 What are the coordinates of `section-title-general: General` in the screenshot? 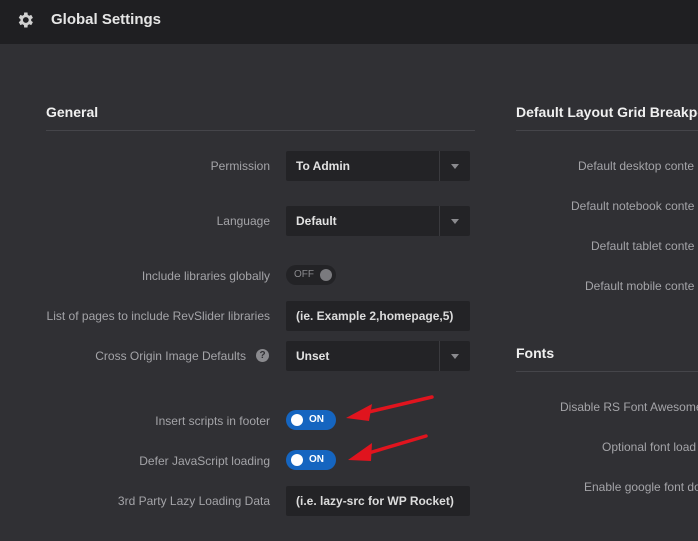 It's located at (72, 112).